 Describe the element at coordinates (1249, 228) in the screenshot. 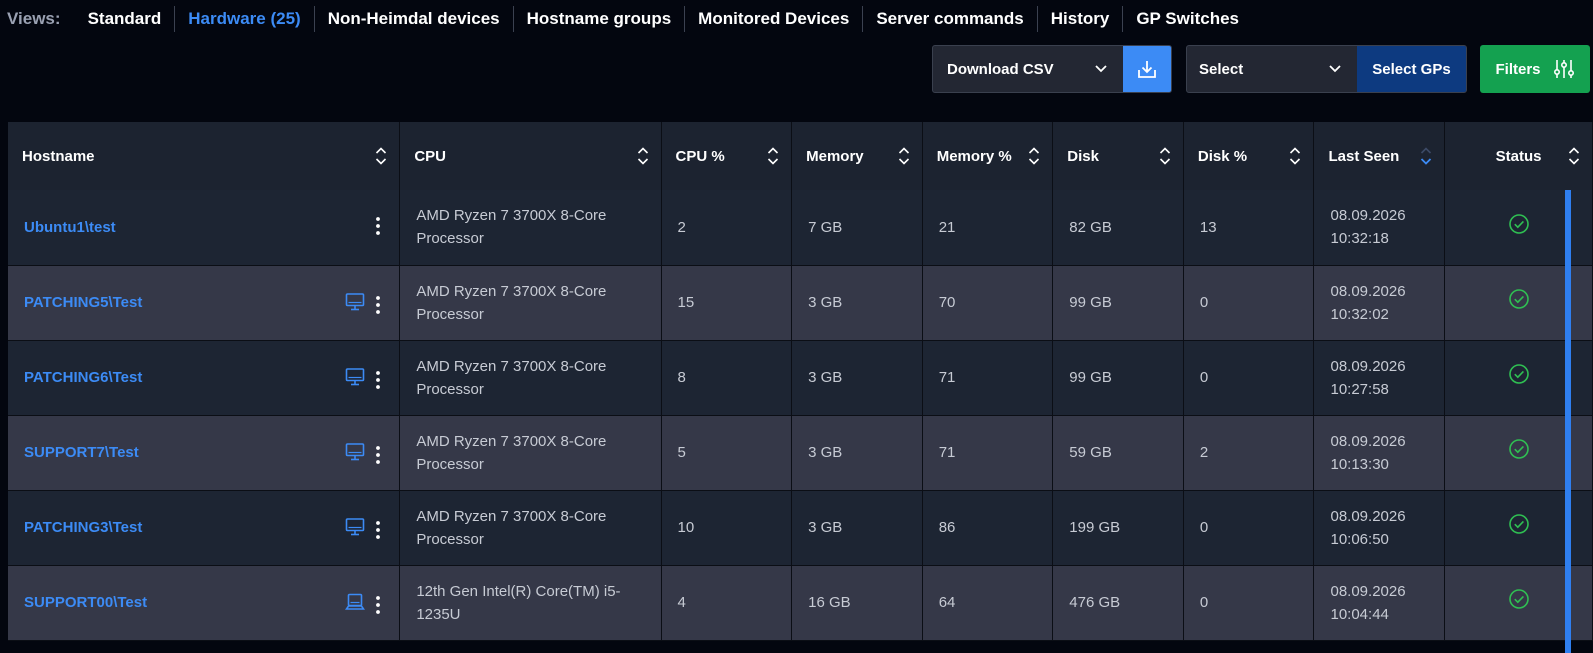

I see `cell-disk-pct: 13` at that location.